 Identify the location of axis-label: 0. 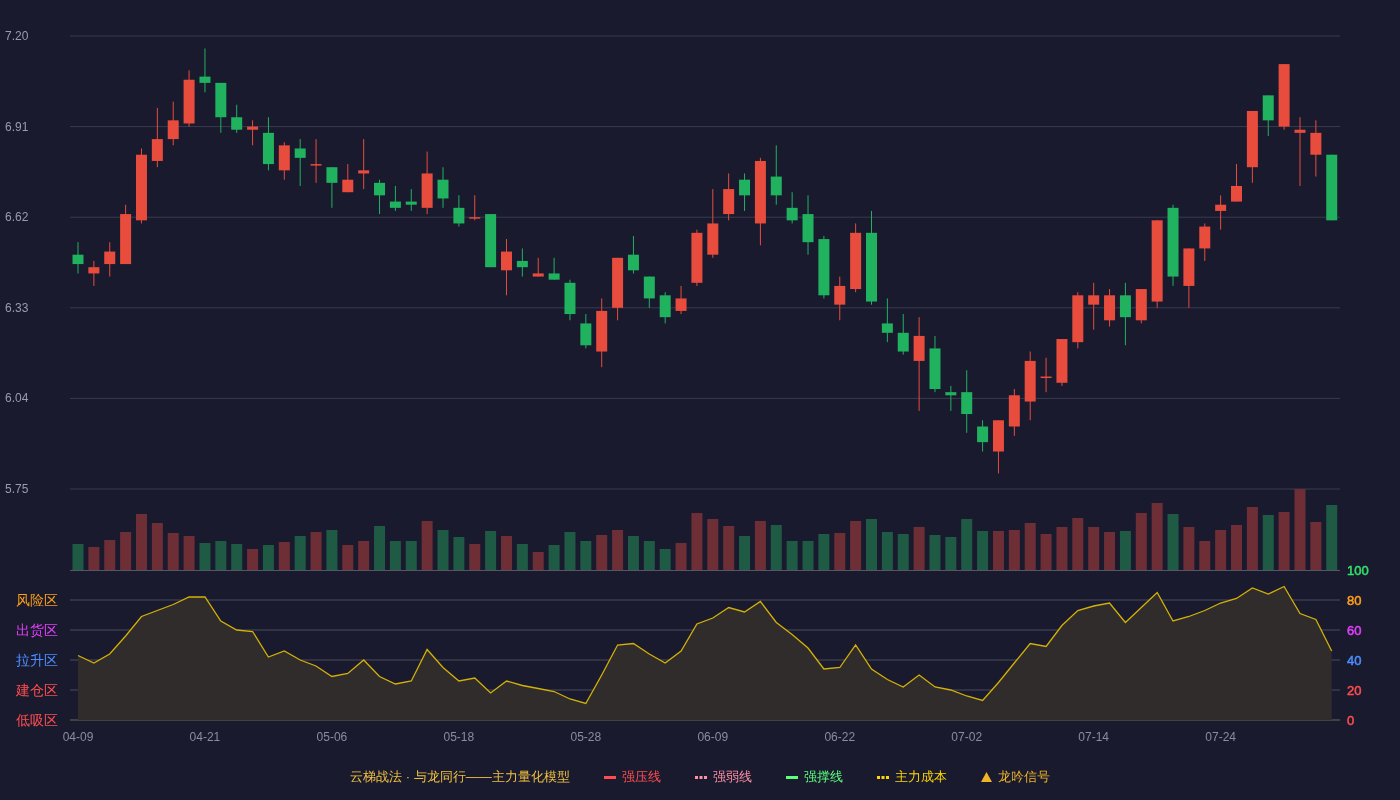
(1351, 720).